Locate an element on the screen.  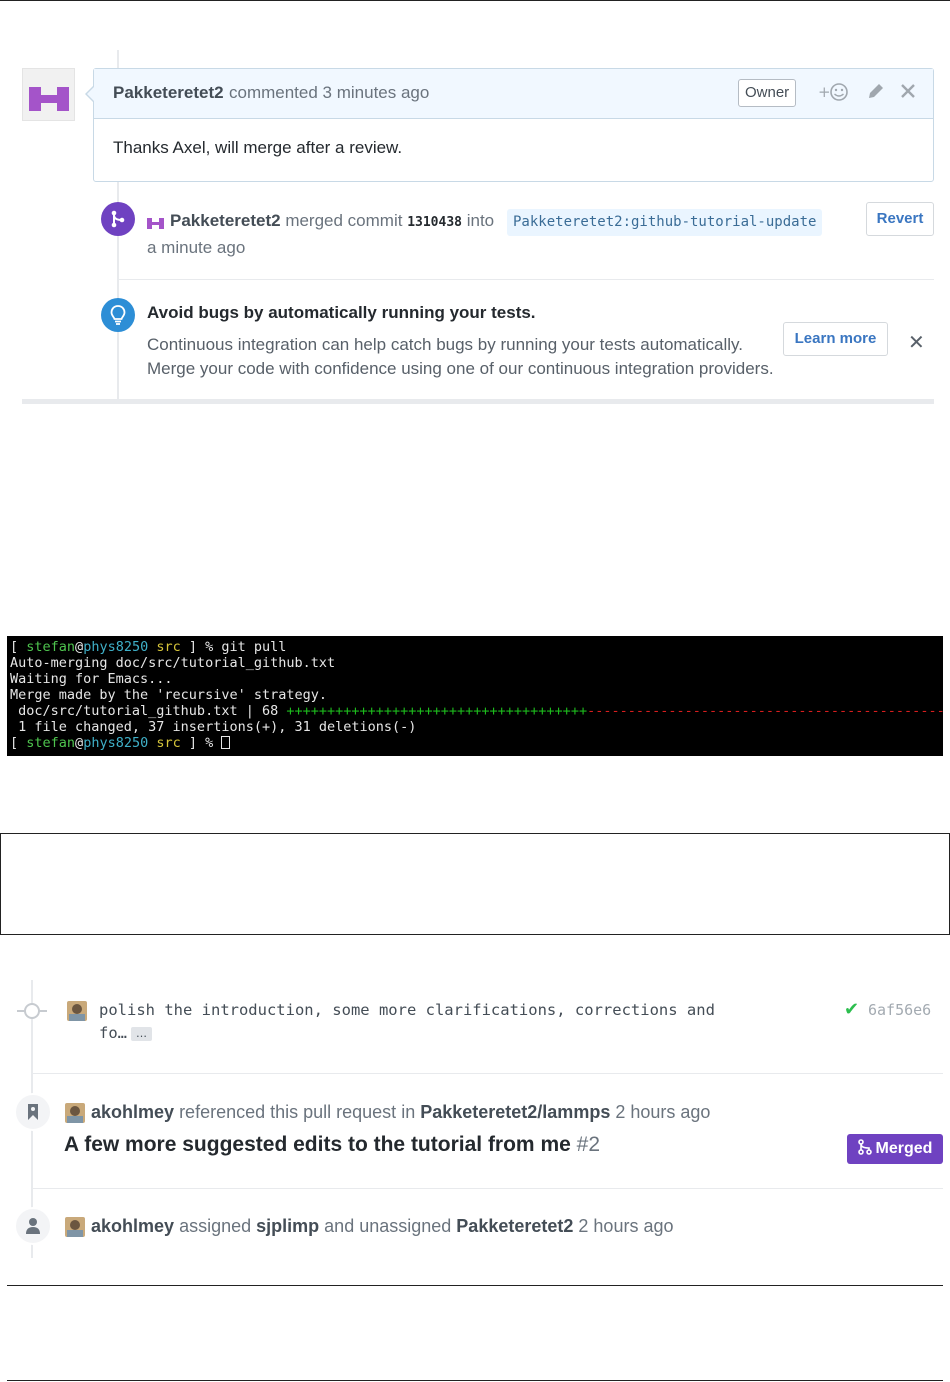
comment-timestamp: commented 3 minutes ago is located at coordinates (329, 93).